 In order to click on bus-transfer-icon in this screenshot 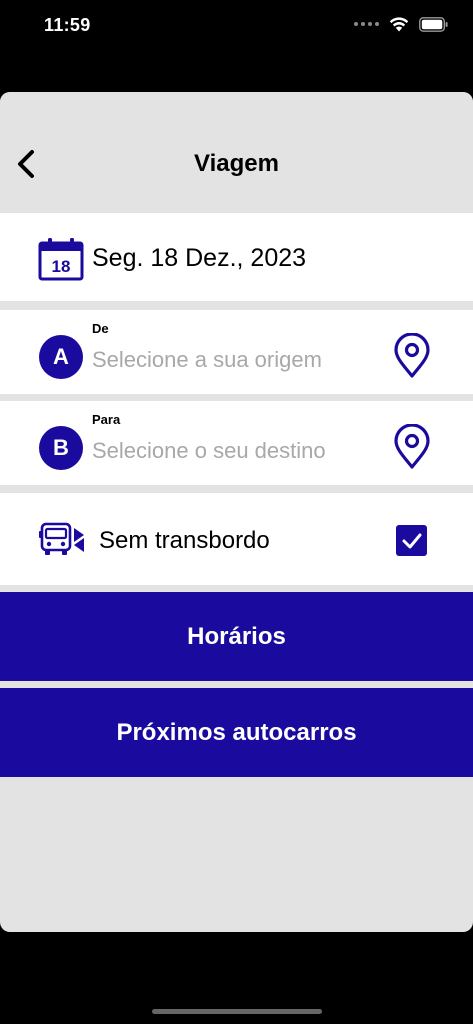, I will do `click(61, 538)`.